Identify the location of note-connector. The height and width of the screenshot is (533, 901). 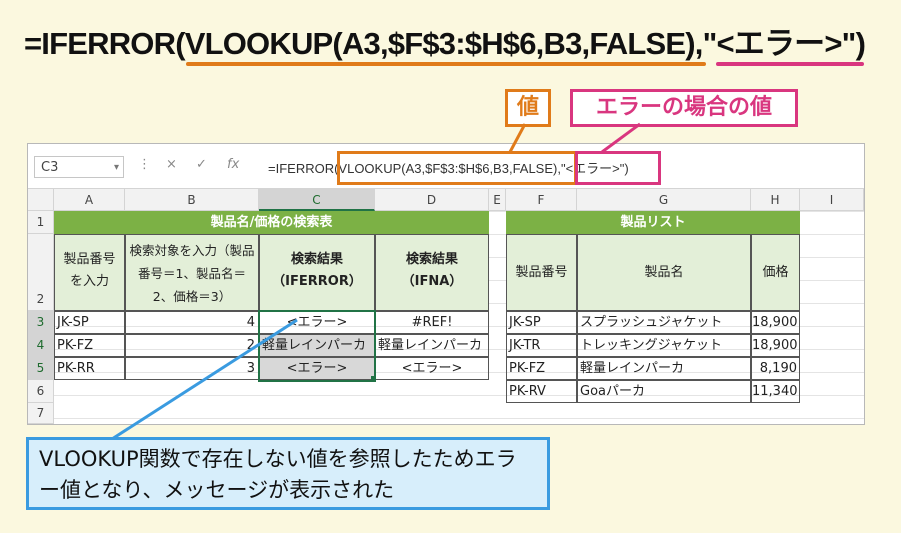
(204, 379).